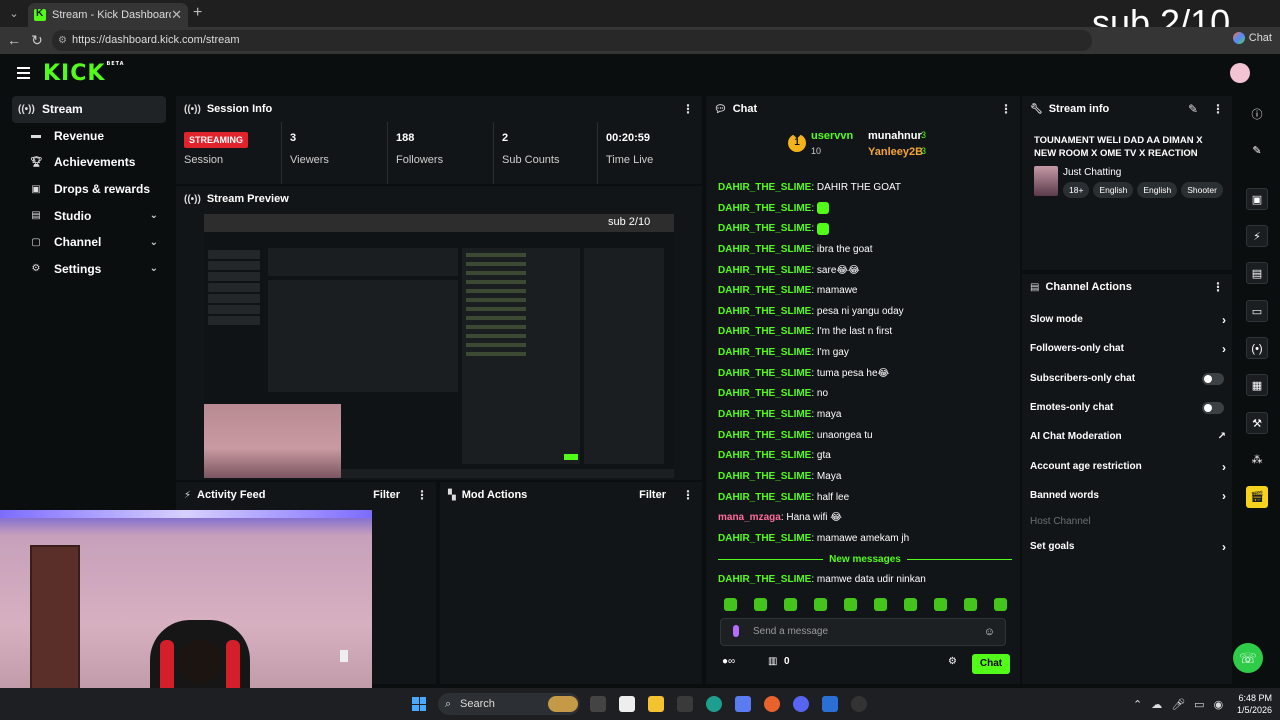 This screenshot has width=1280, height=720. Describe the element at coordinates (801, 704) in the screenshot. I see `discord-icon` at that location.